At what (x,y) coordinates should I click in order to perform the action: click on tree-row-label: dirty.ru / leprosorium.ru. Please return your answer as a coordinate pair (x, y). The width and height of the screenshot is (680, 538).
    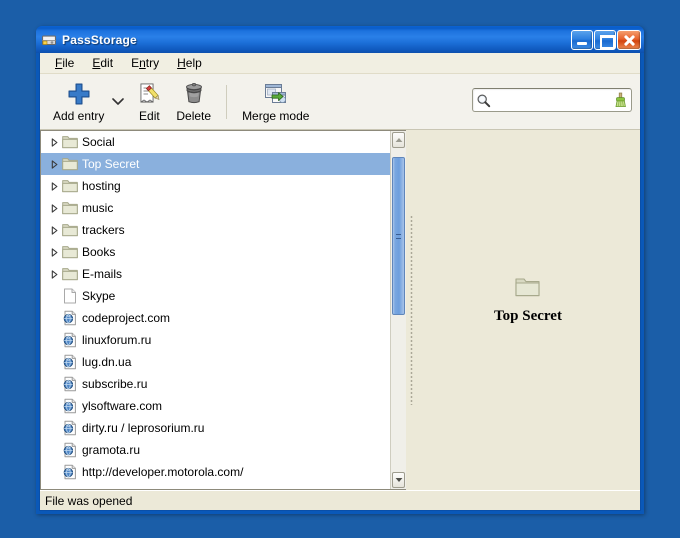
    Looking at the image, I should click on (143, 428).